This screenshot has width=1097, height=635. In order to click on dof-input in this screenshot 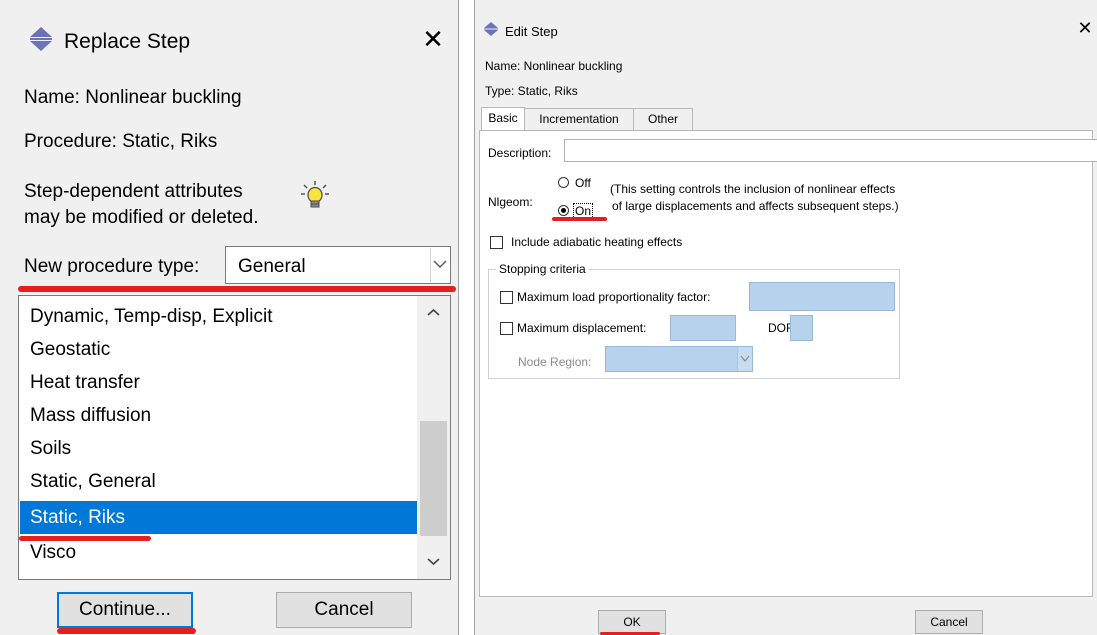, I will do `click(801, 328)`.